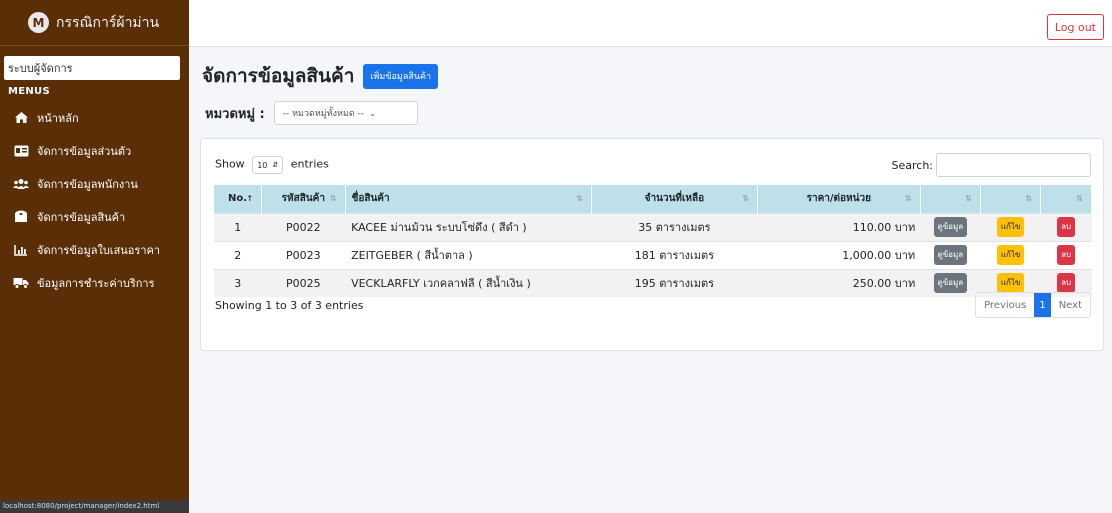  I want to click on chevron-down-icon: ⌄, so click(372, 113).